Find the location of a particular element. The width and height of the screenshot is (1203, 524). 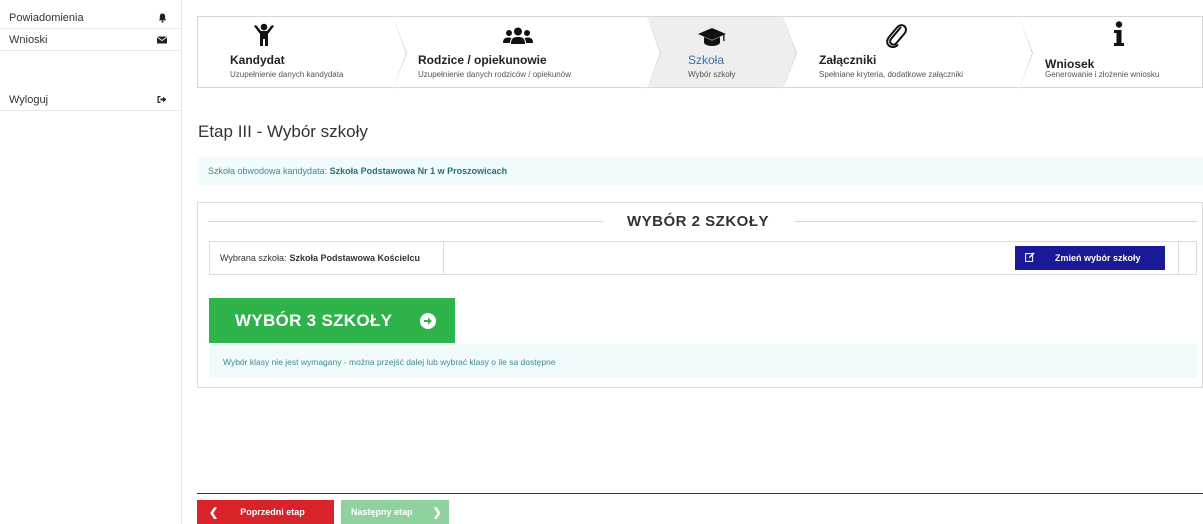

row-divider is located at coordinates (1178, 258).